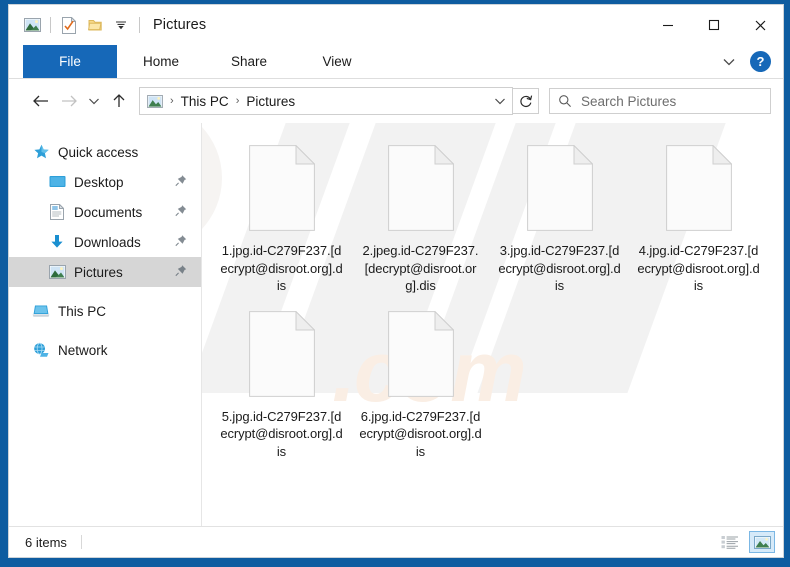 The image size is (790, 567). What do you see at coordinates (69, 101) in the screenshot?
I see `forward-arrow-icon` at bounding box center [69, 101].